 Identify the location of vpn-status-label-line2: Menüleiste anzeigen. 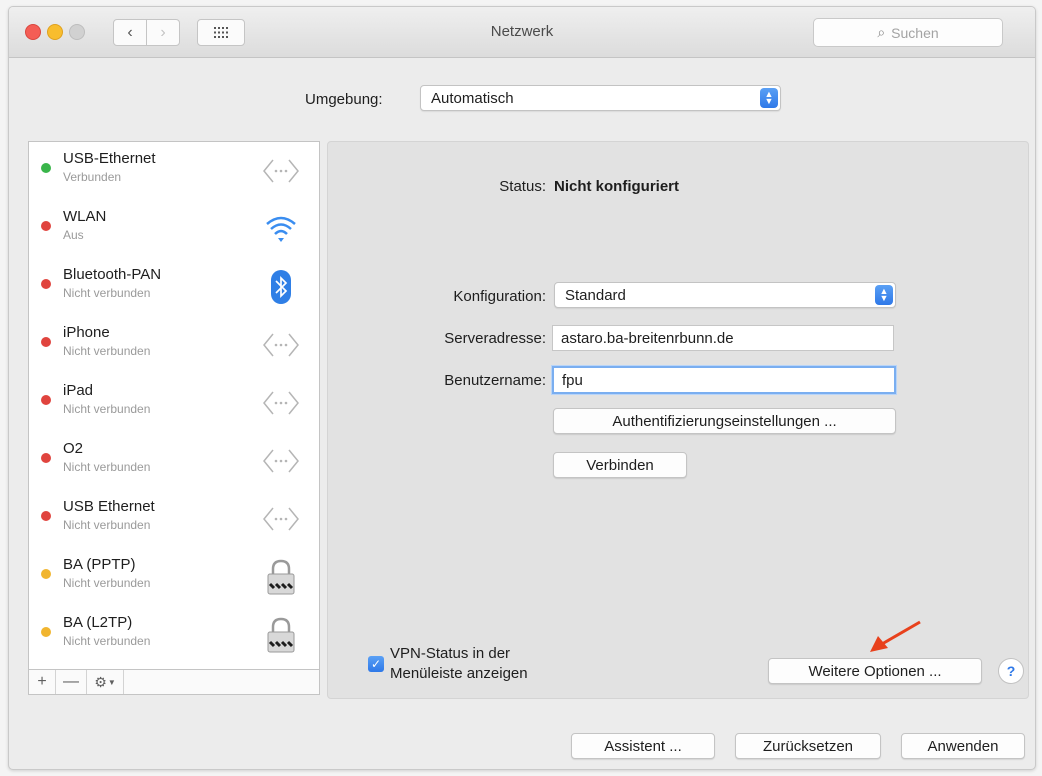
(459, 673).